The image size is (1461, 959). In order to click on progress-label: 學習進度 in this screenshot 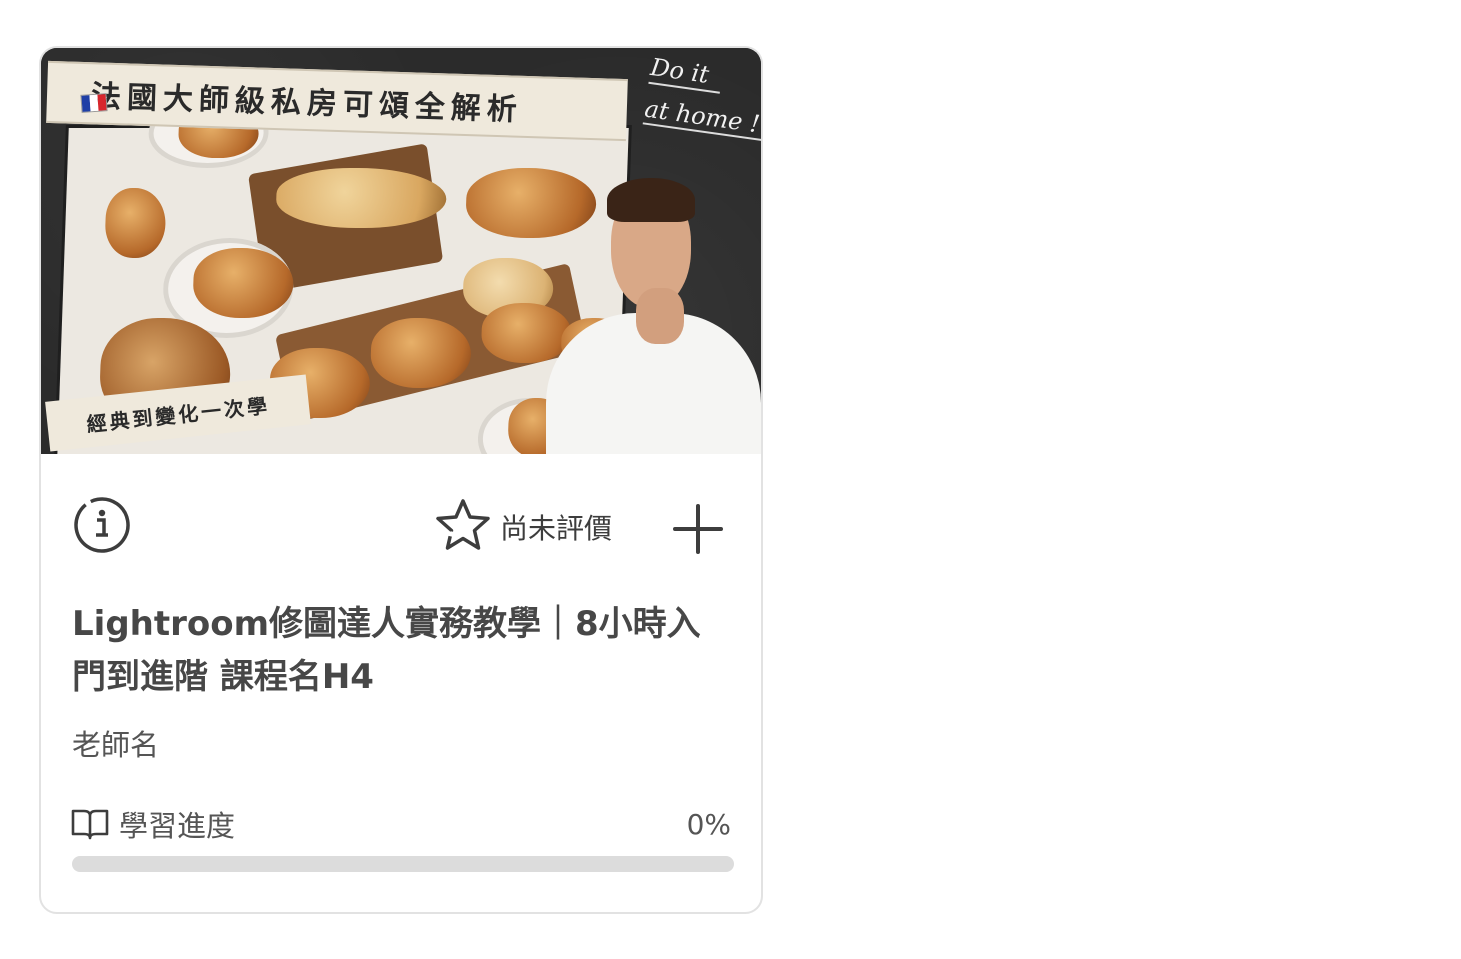, I will do `click(177, 826)`.